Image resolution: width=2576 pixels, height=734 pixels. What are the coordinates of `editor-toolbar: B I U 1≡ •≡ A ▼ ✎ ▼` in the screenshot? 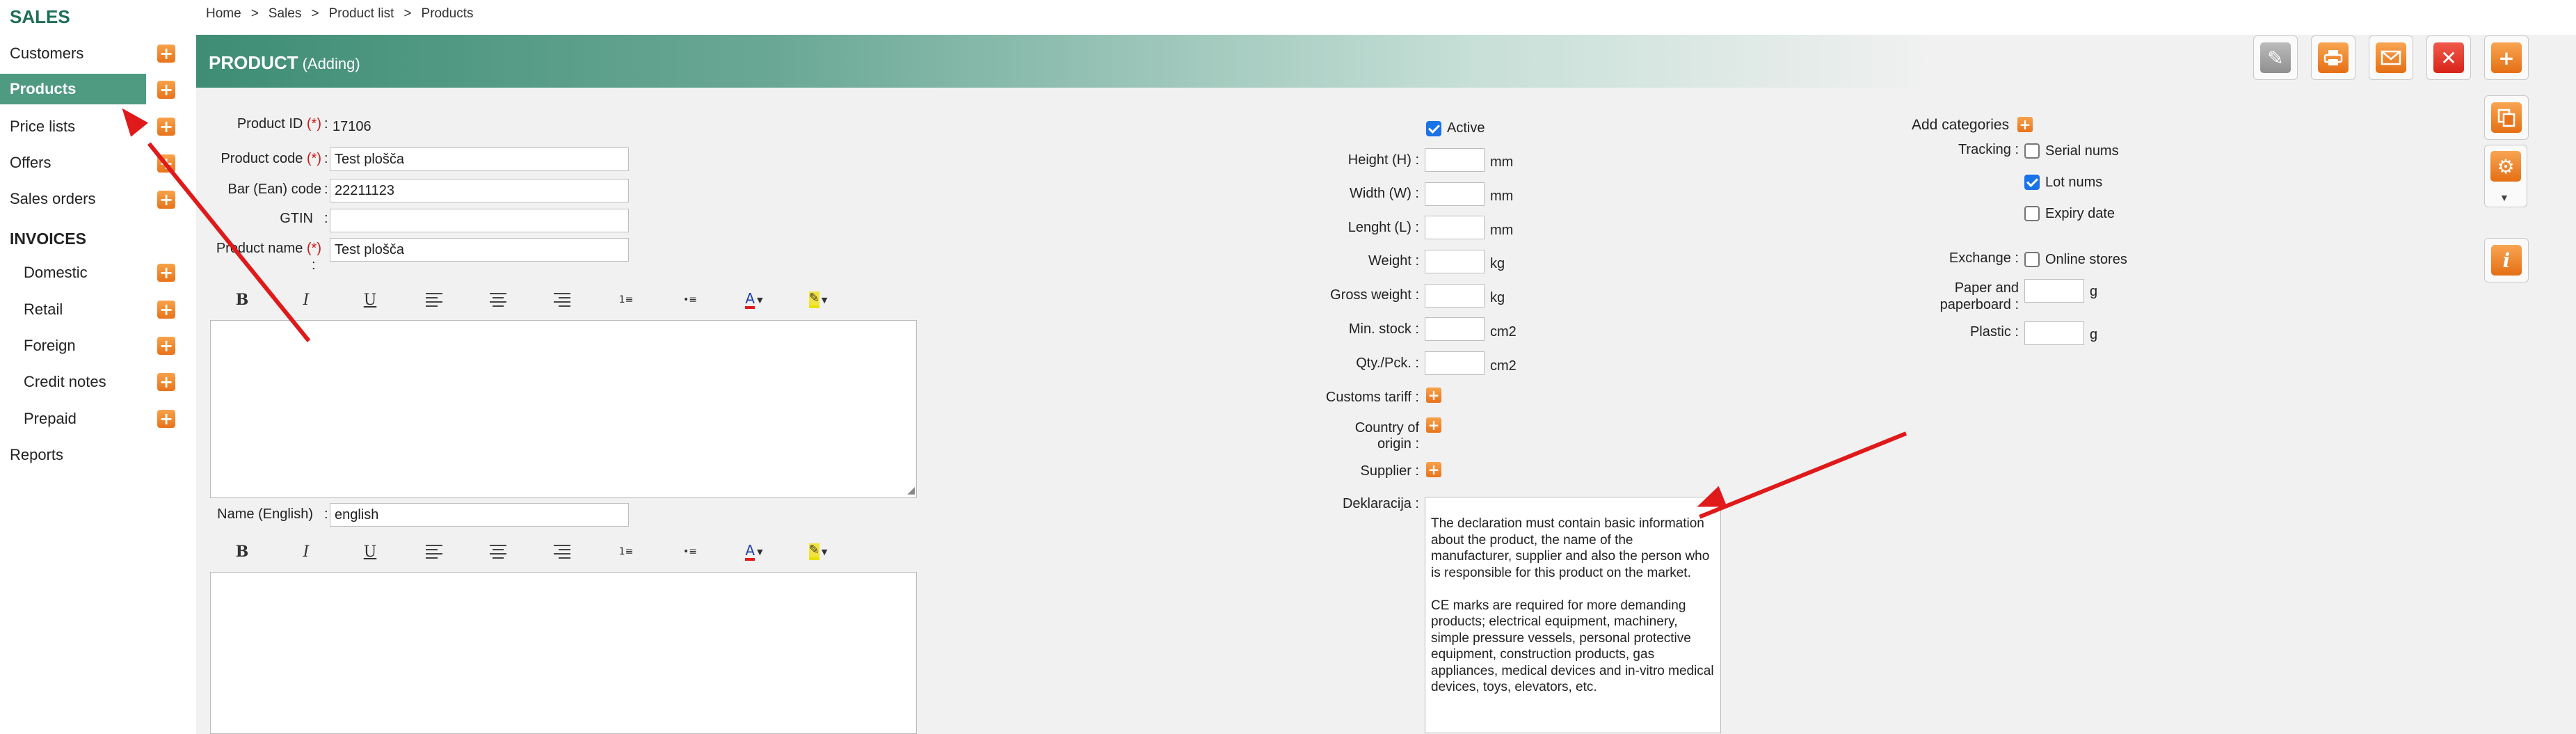 It's located at (558, 300).